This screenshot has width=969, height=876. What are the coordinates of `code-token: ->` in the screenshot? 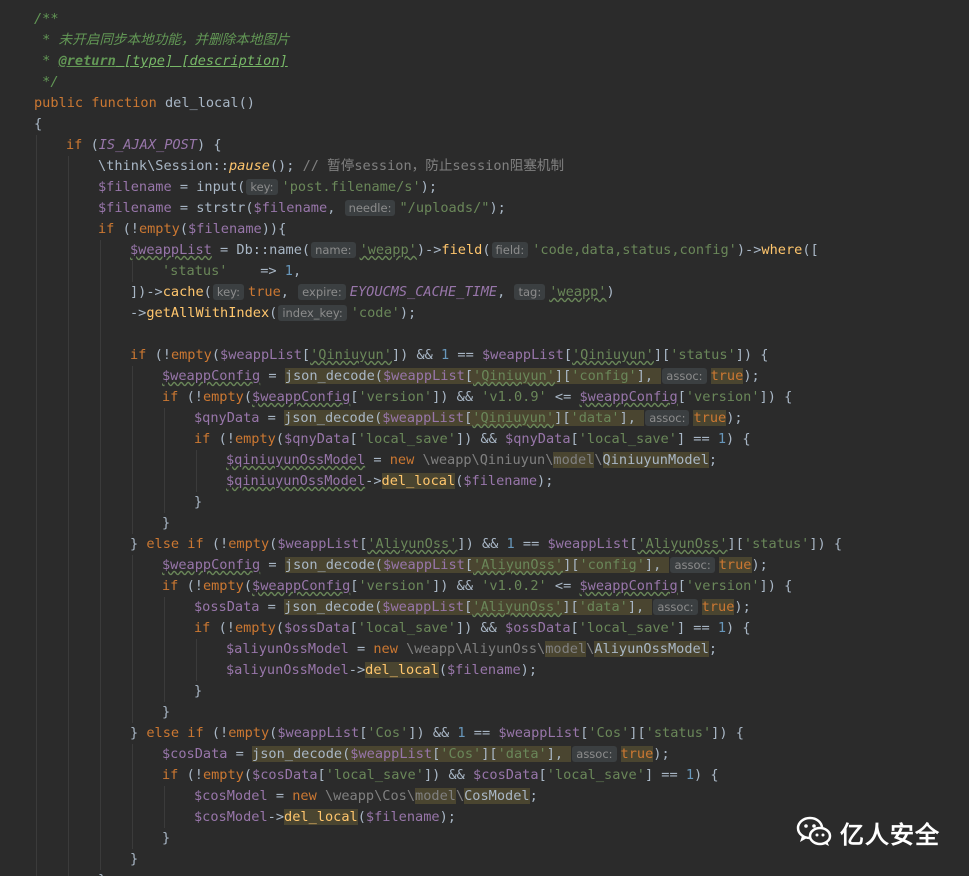 It's located at (138, 313).